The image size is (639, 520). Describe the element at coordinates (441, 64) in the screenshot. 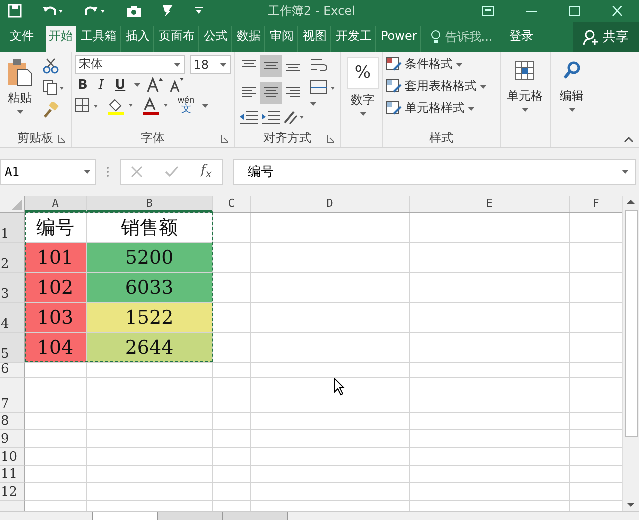

I see `style-menu-button: 条件格式` at that location.